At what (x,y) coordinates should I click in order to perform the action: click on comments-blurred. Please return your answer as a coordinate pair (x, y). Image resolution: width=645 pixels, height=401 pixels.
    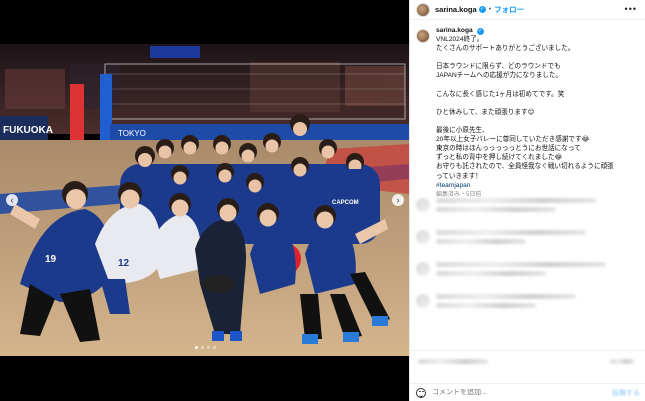
    Looking at the image, I should click on (528, 262).